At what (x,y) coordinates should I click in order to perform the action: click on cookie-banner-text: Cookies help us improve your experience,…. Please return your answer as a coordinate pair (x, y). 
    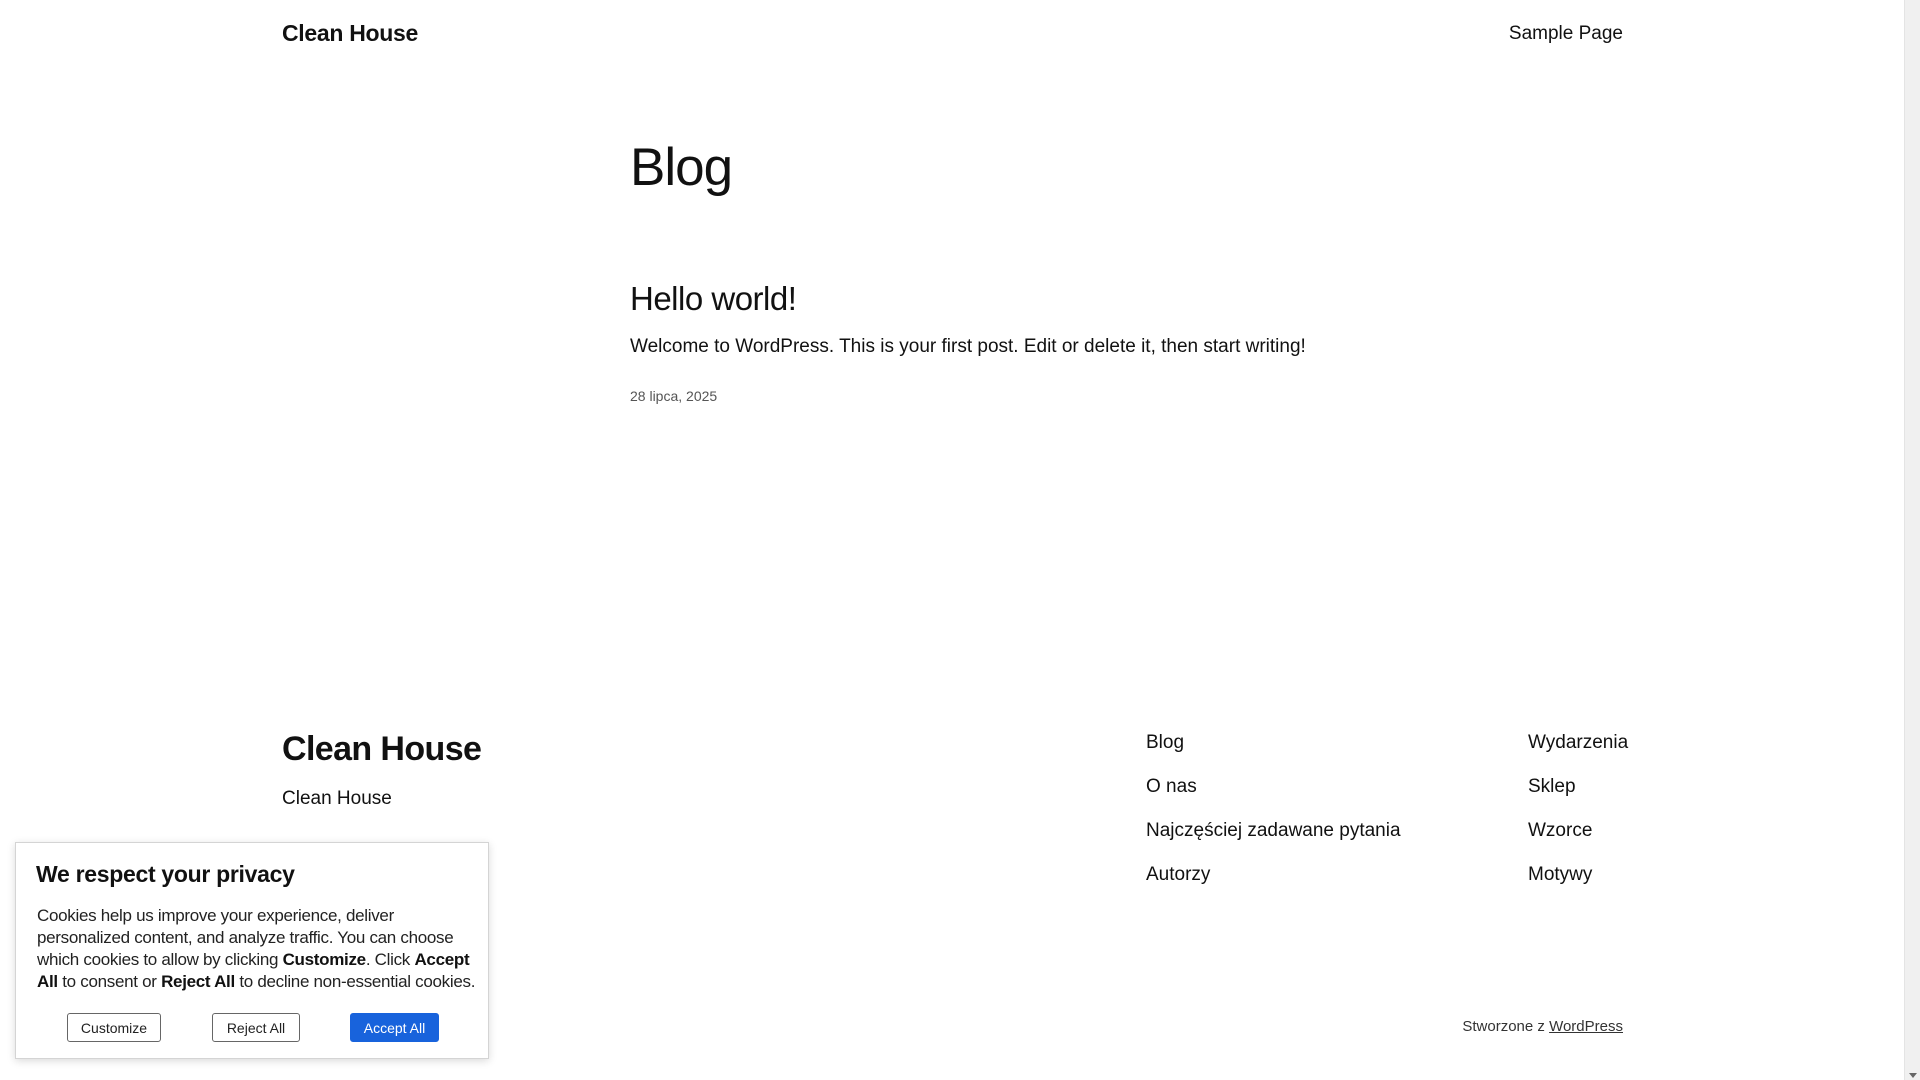
    Looking at the image, I should click on (257, 949).